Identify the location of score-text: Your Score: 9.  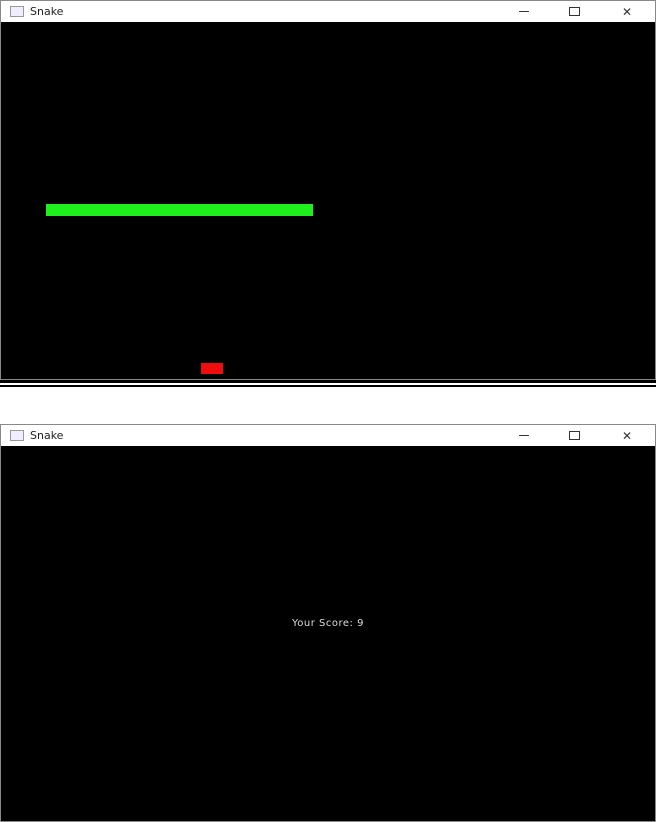
(328, 623).